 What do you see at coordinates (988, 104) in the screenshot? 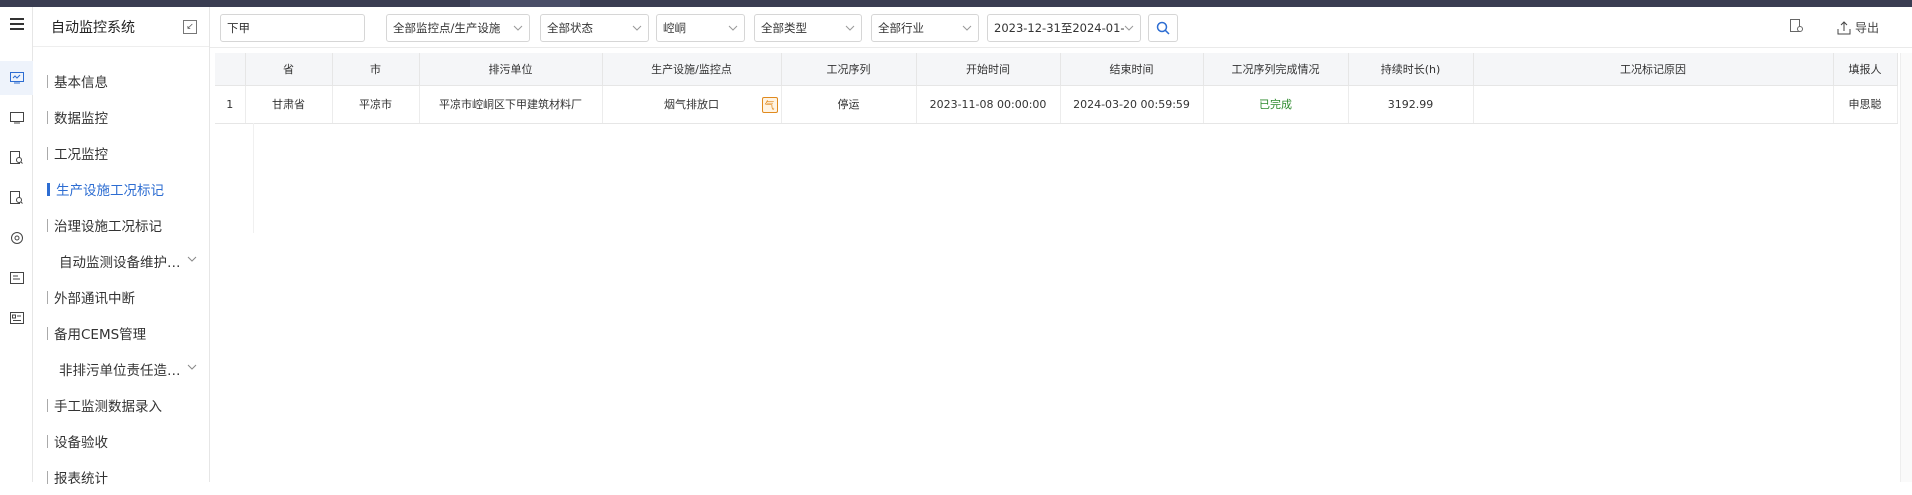
I see `cell-start-time: 2023-11-08 00:00:00` at bounding box center [988, 104].